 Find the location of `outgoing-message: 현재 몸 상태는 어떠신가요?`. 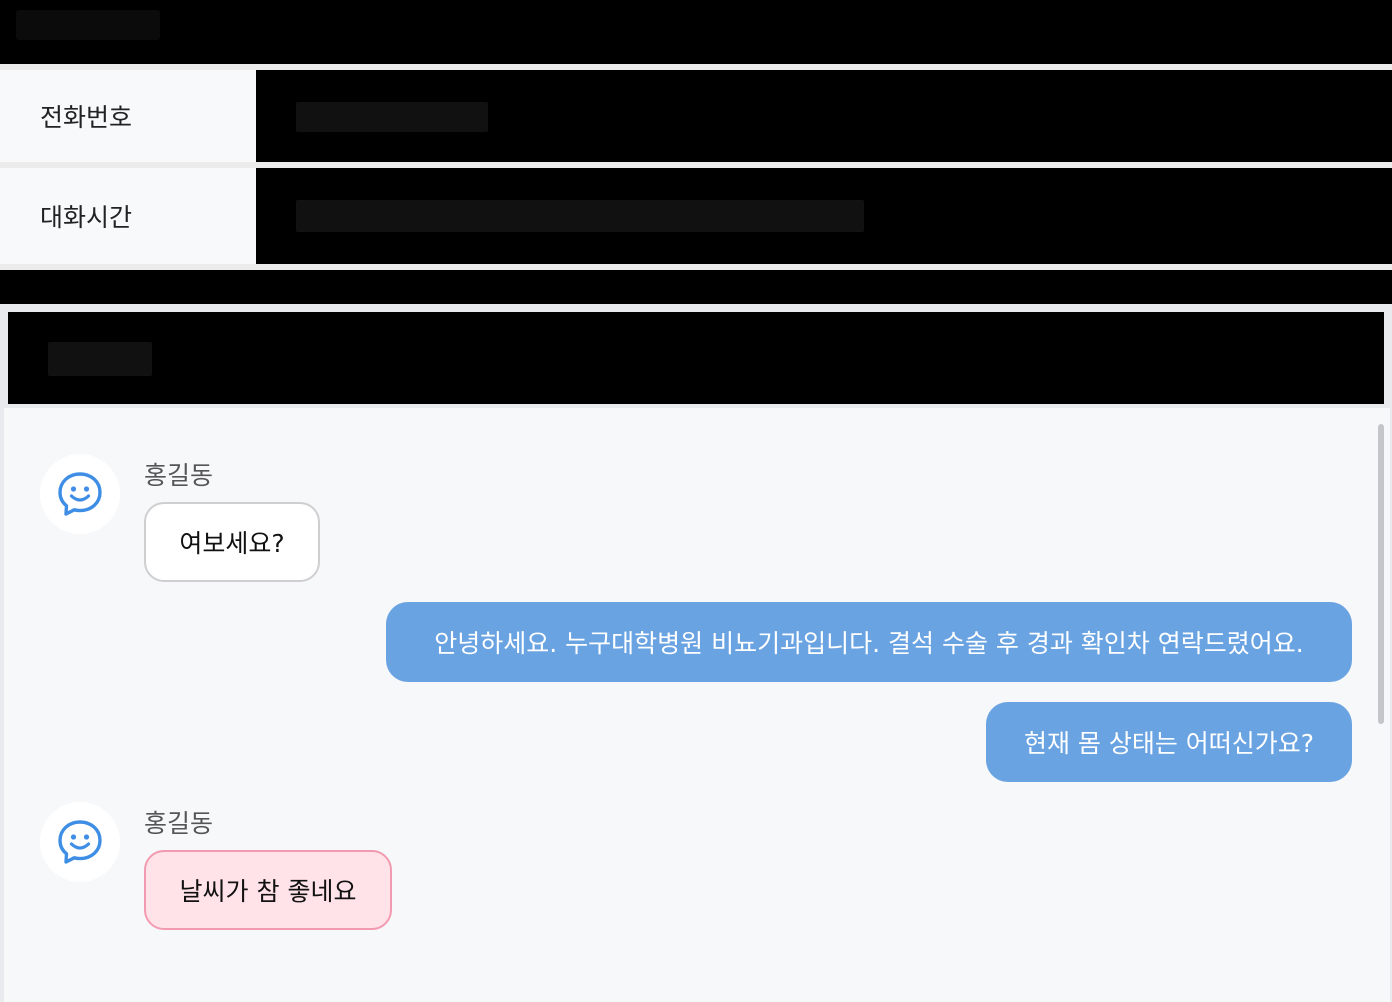

outgoing-message: 현재 몸 상태는 어떠신가요? is located at coordinates (1169, 742).